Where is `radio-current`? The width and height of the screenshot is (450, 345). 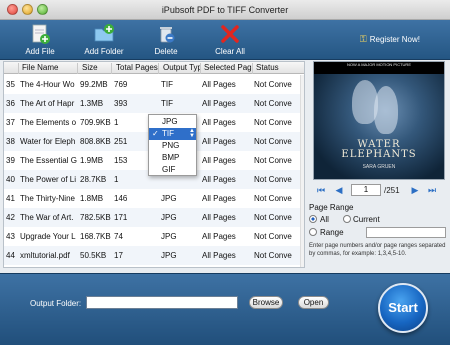 radio-current is located at coordinates (347, 219).